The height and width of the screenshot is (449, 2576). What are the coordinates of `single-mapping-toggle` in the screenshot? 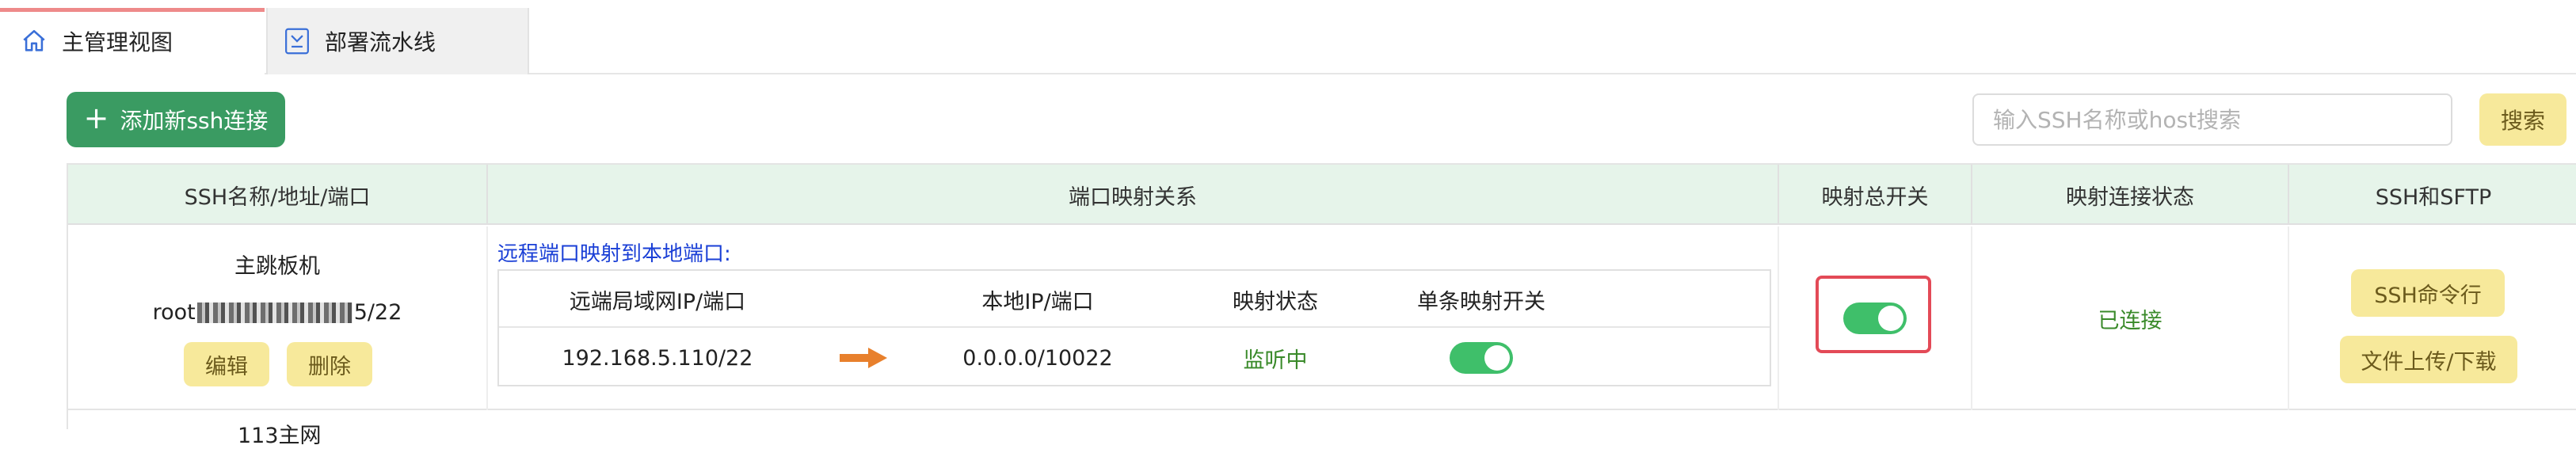 It's located at (1482, 358).